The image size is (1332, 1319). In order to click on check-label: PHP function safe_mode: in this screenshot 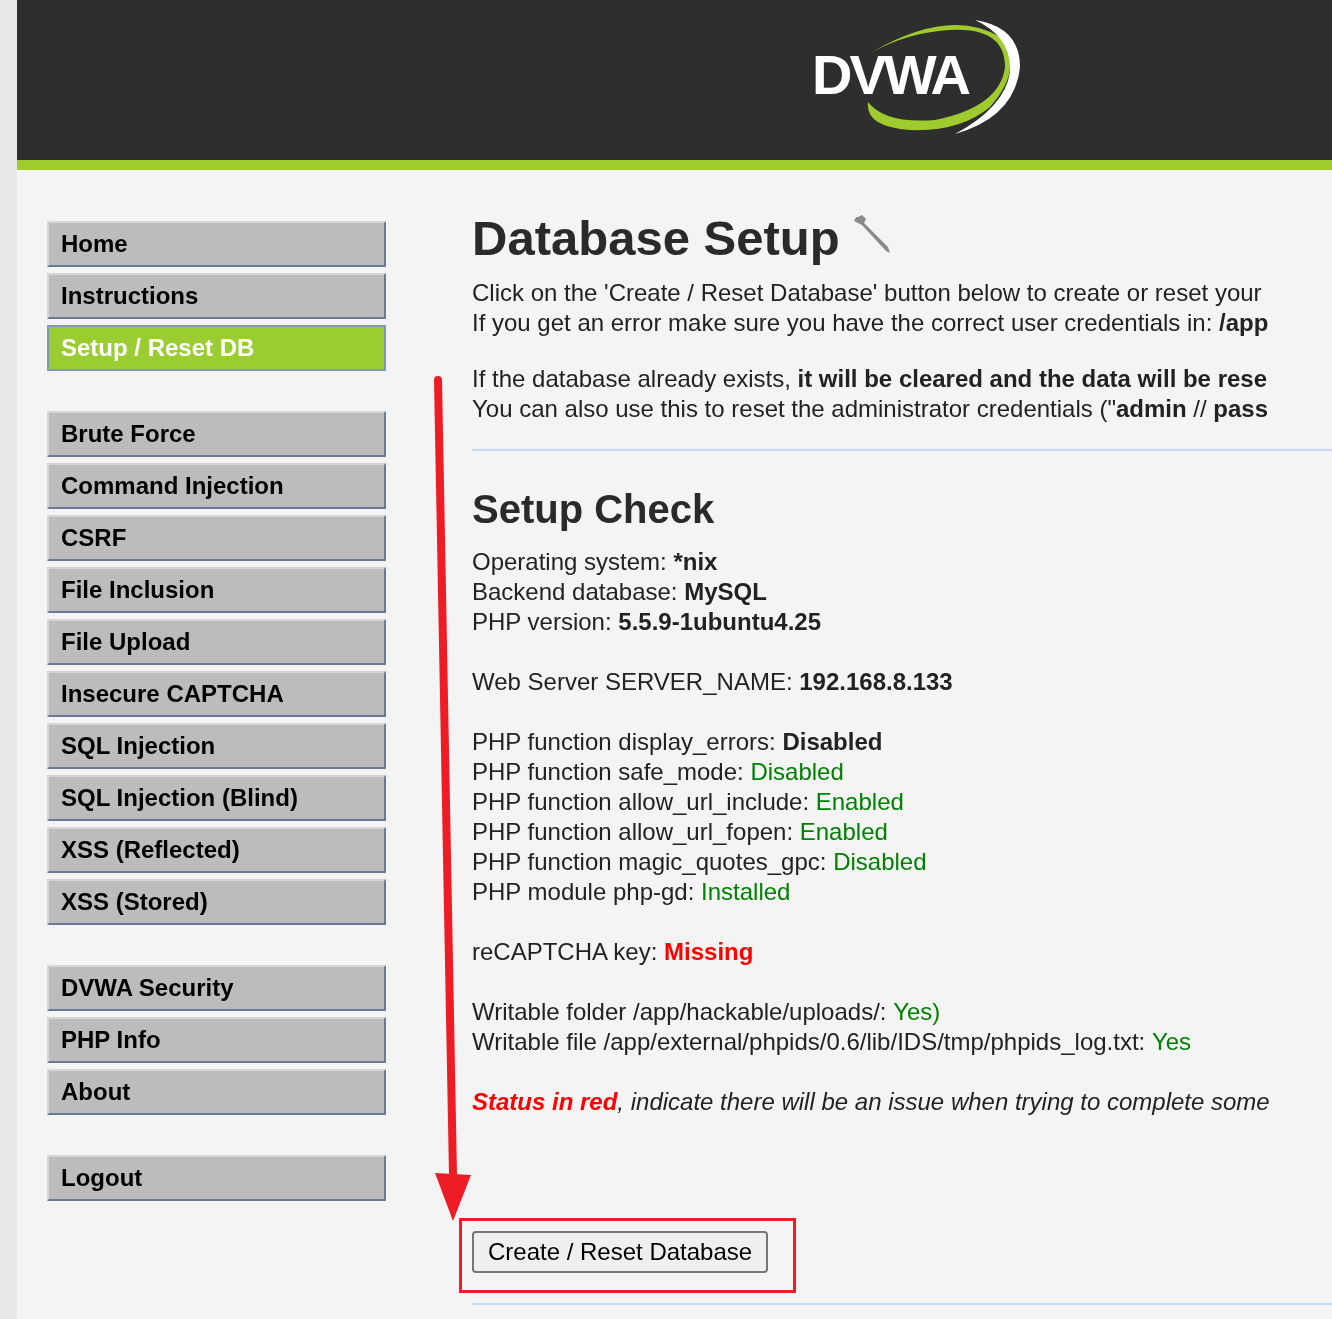, I will do `click(608, 772)`.